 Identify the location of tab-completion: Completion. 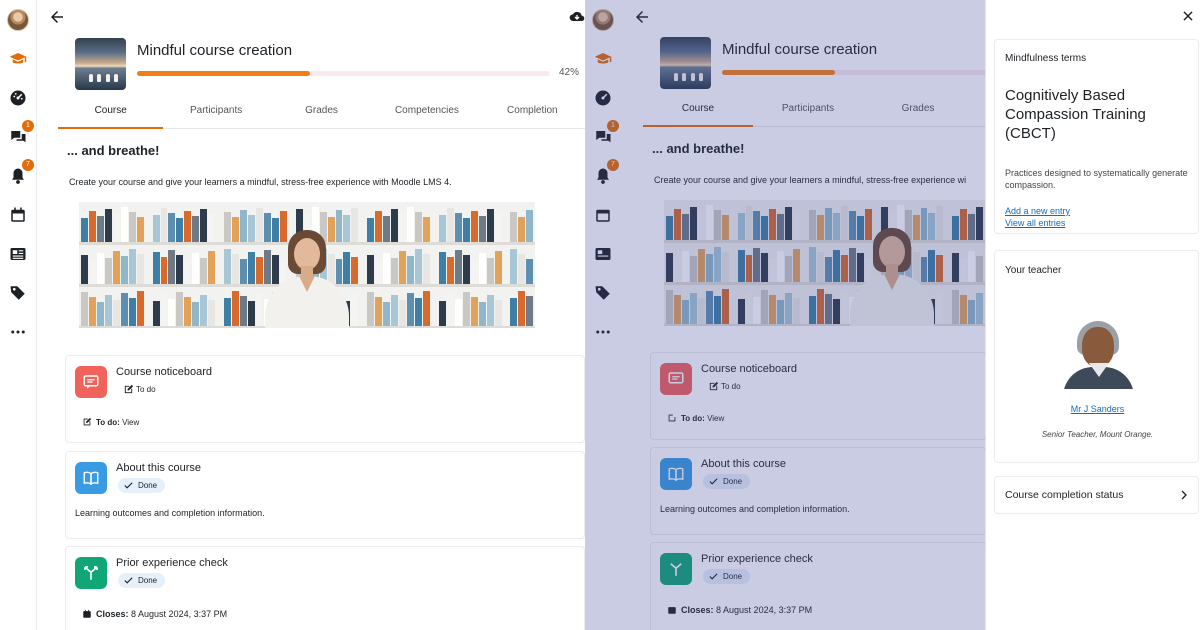
(532, 112).